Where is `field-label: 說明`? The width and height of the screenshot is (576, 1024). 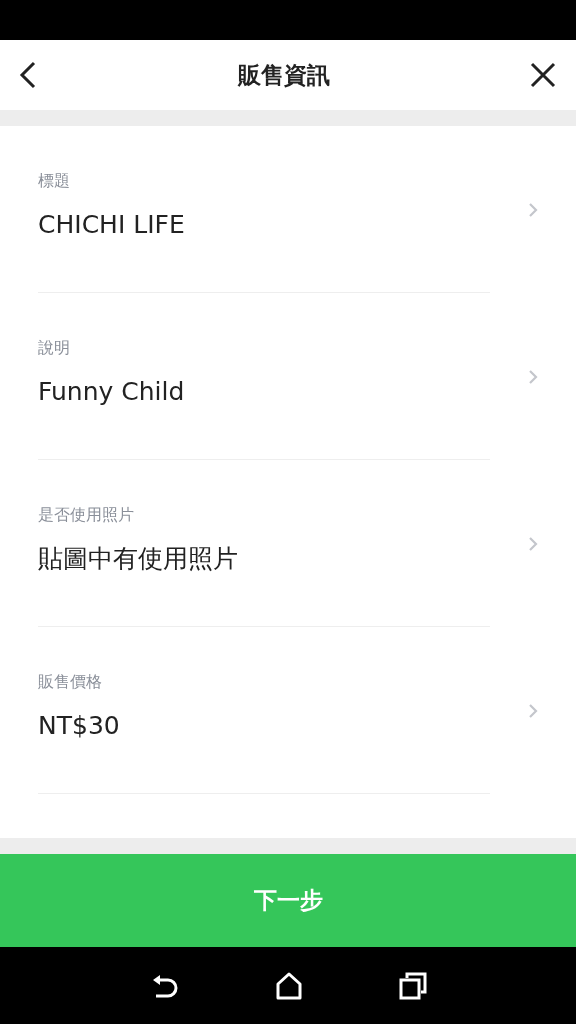
field-label: 說明 is located at coordinates (54, 348).